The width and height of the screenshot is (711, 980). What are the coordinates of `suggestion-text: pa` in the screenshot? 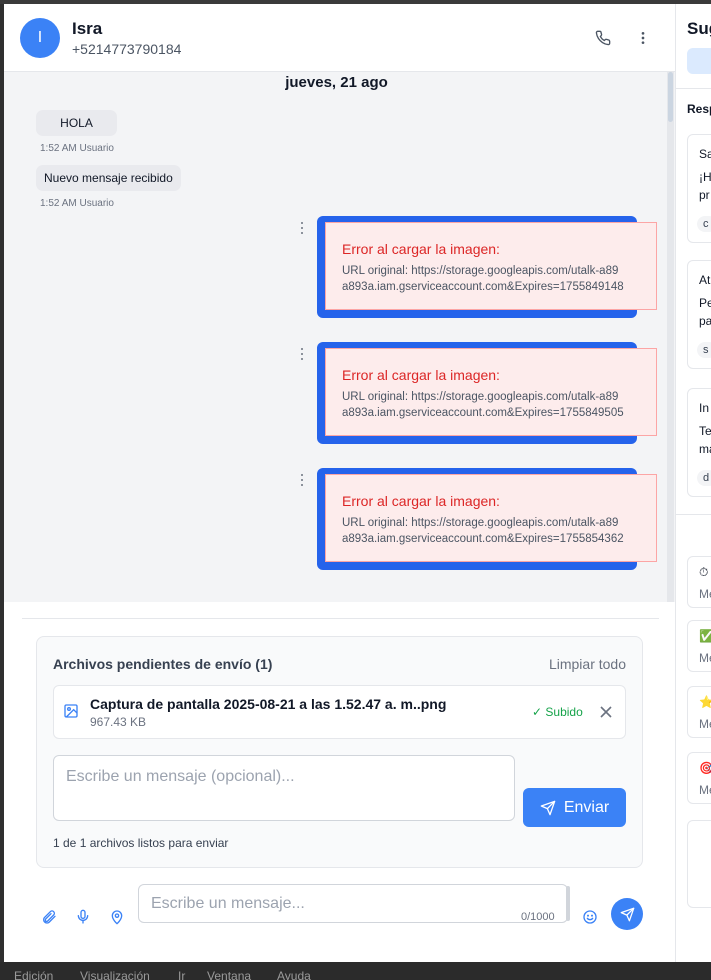 It's located at (705, 321).